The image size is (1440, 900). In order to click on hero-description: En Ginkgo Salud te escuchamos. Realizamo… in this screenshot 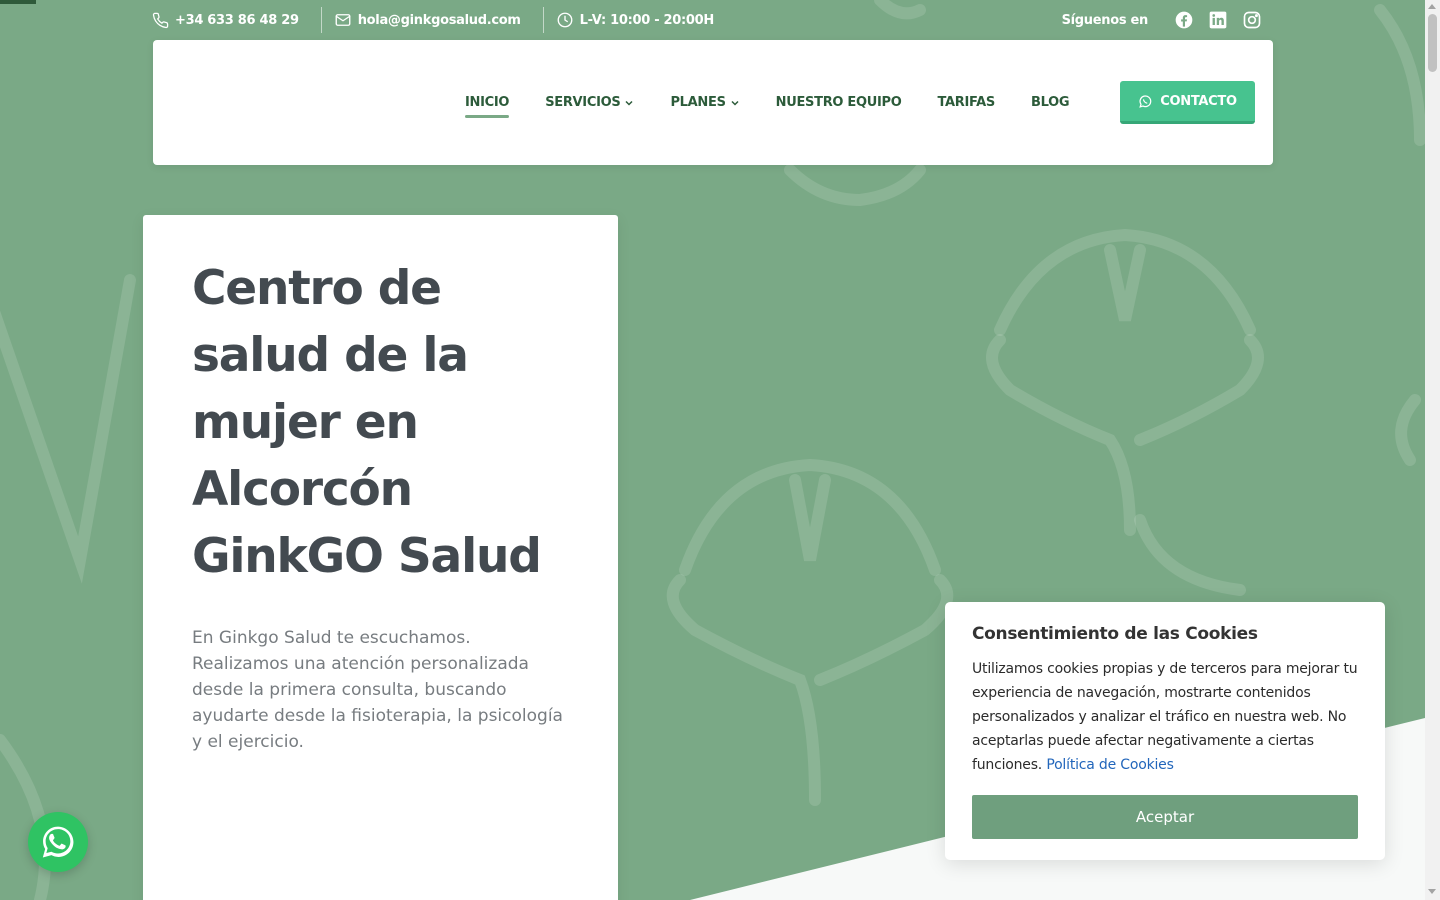, I will do `click(377, 690)`.